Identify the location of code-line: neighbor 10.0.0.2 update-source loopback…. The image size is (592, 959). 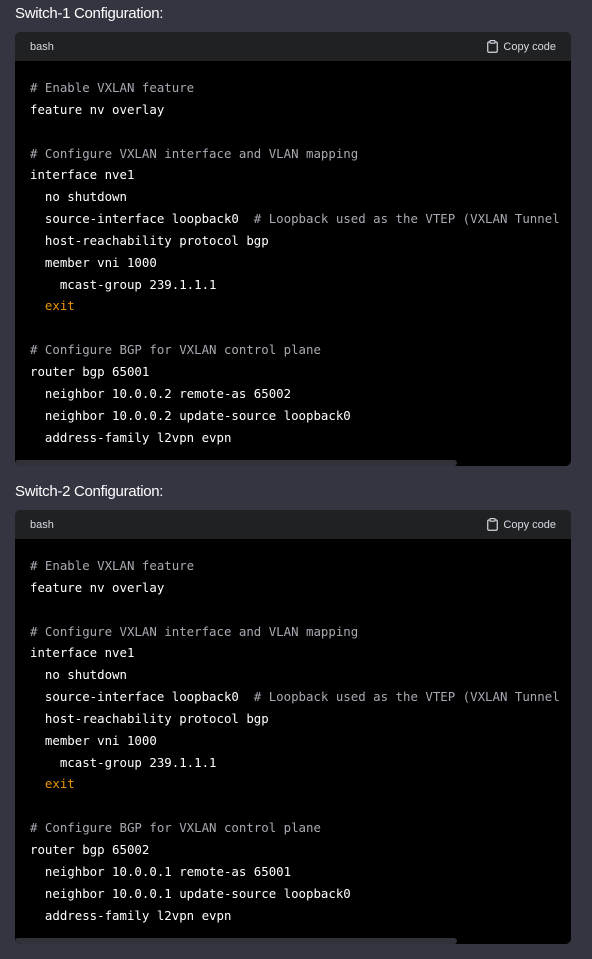
(300, 416).